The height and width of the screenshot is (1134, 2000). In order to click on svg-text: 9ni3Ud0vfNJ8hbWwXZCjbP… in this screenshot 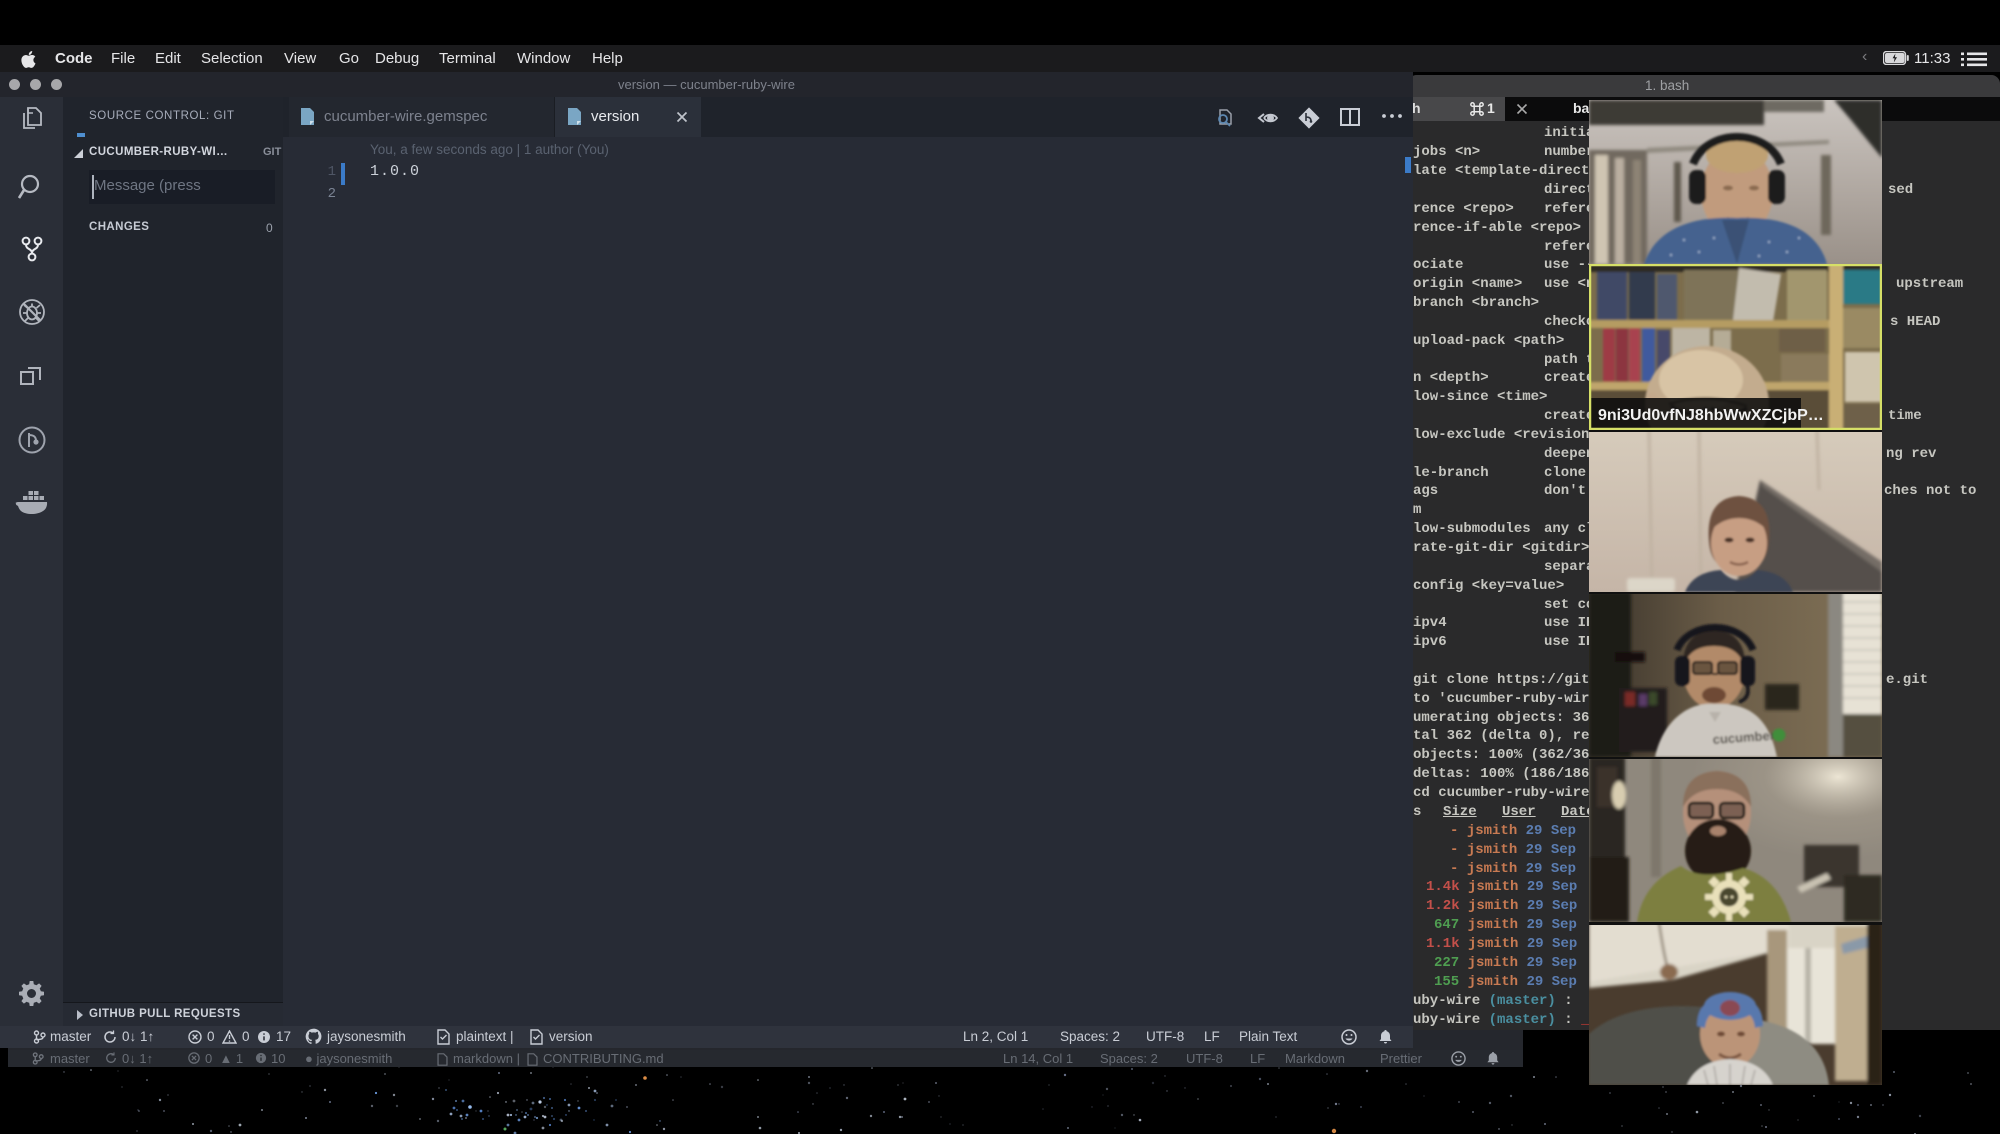, I will do `click(1711, 415)`.